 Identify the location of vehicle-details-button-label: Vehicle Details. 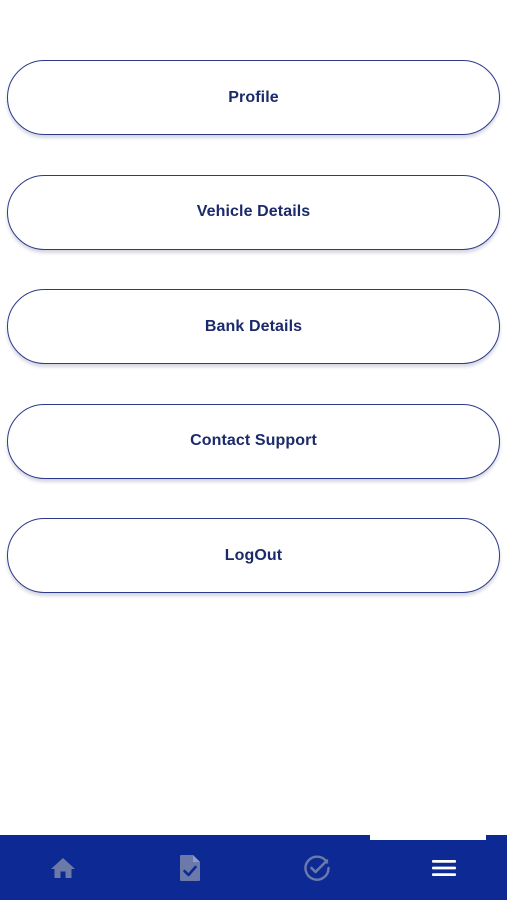
(253, 211).